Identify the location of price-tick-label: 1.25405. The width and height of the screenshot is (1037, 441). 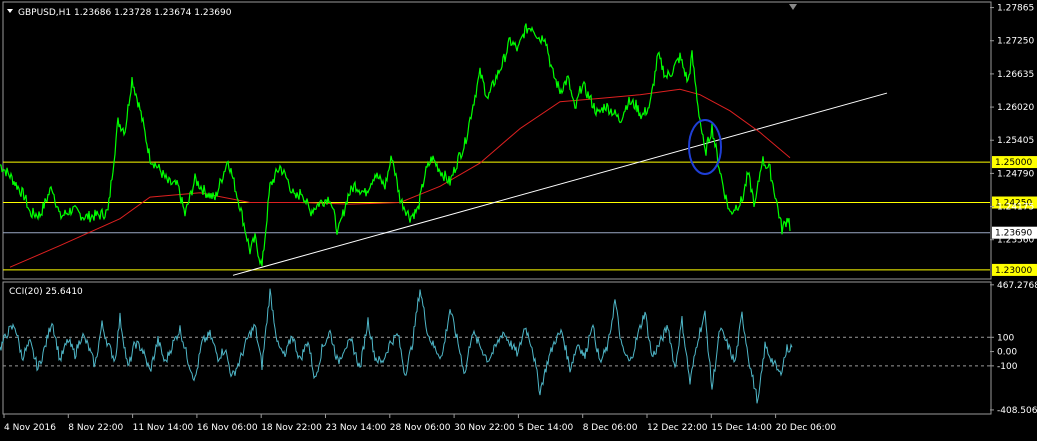
(1015, 141).